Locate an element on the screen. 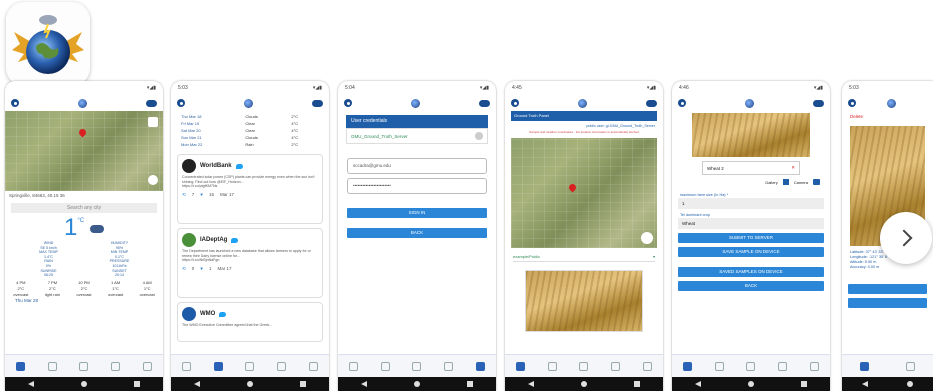  email-field: sccadra@gmu.edu is located at coordinates (417, 166).